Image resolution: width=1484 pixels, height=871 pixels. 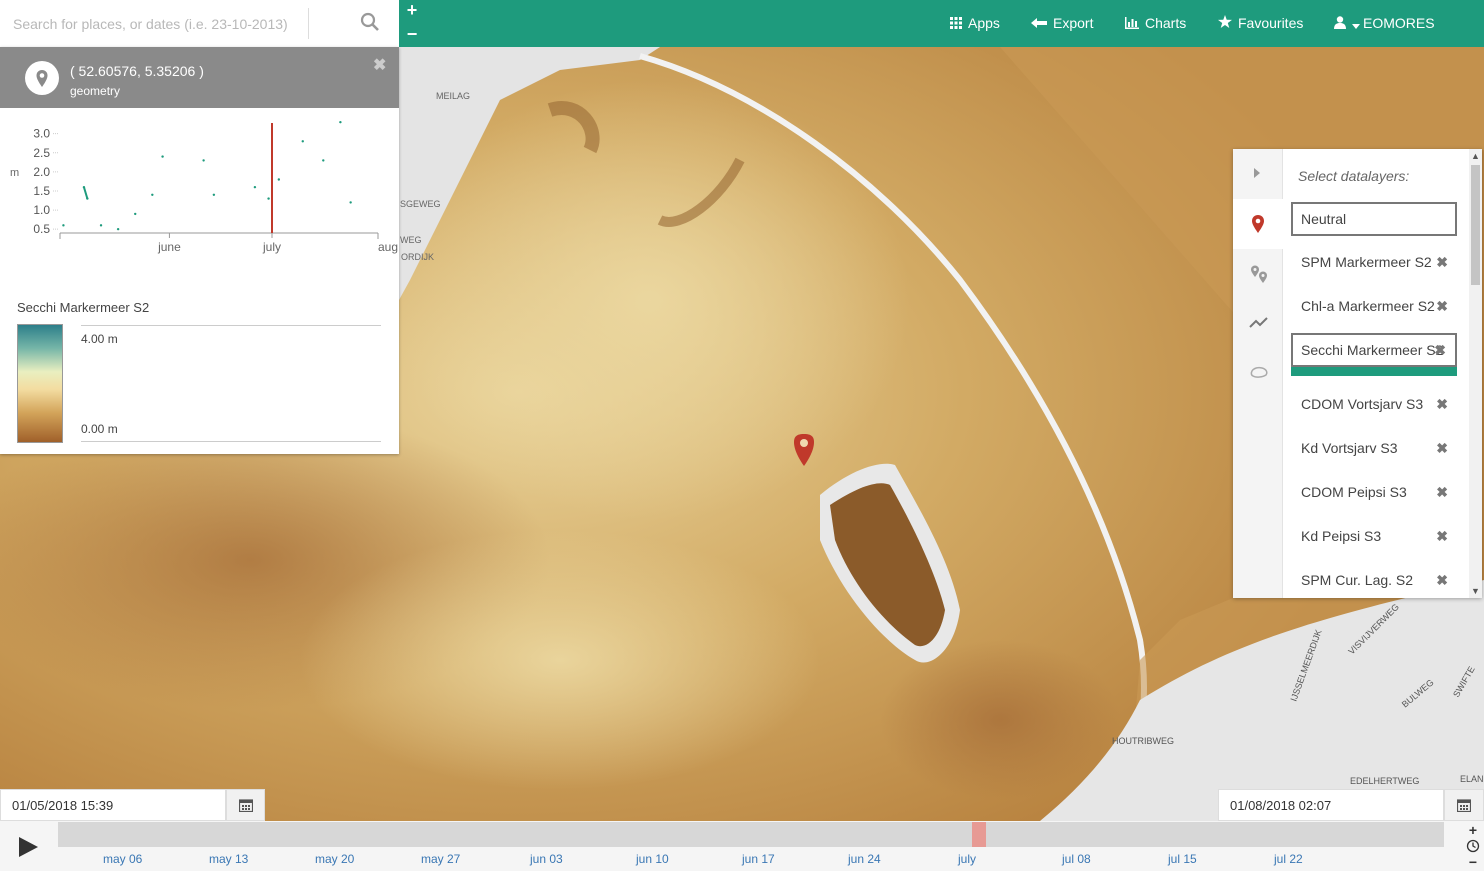 What do you see at coordinates (758, 859) in the screenshot?
I see `timeline-tick: jun 17` at bounding box center [758, 859].